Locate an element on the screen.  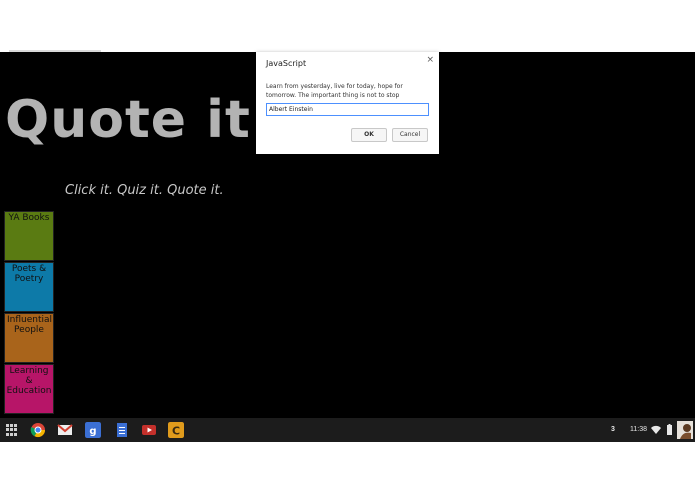
launcher-icon is located at coordinates (12, 430).